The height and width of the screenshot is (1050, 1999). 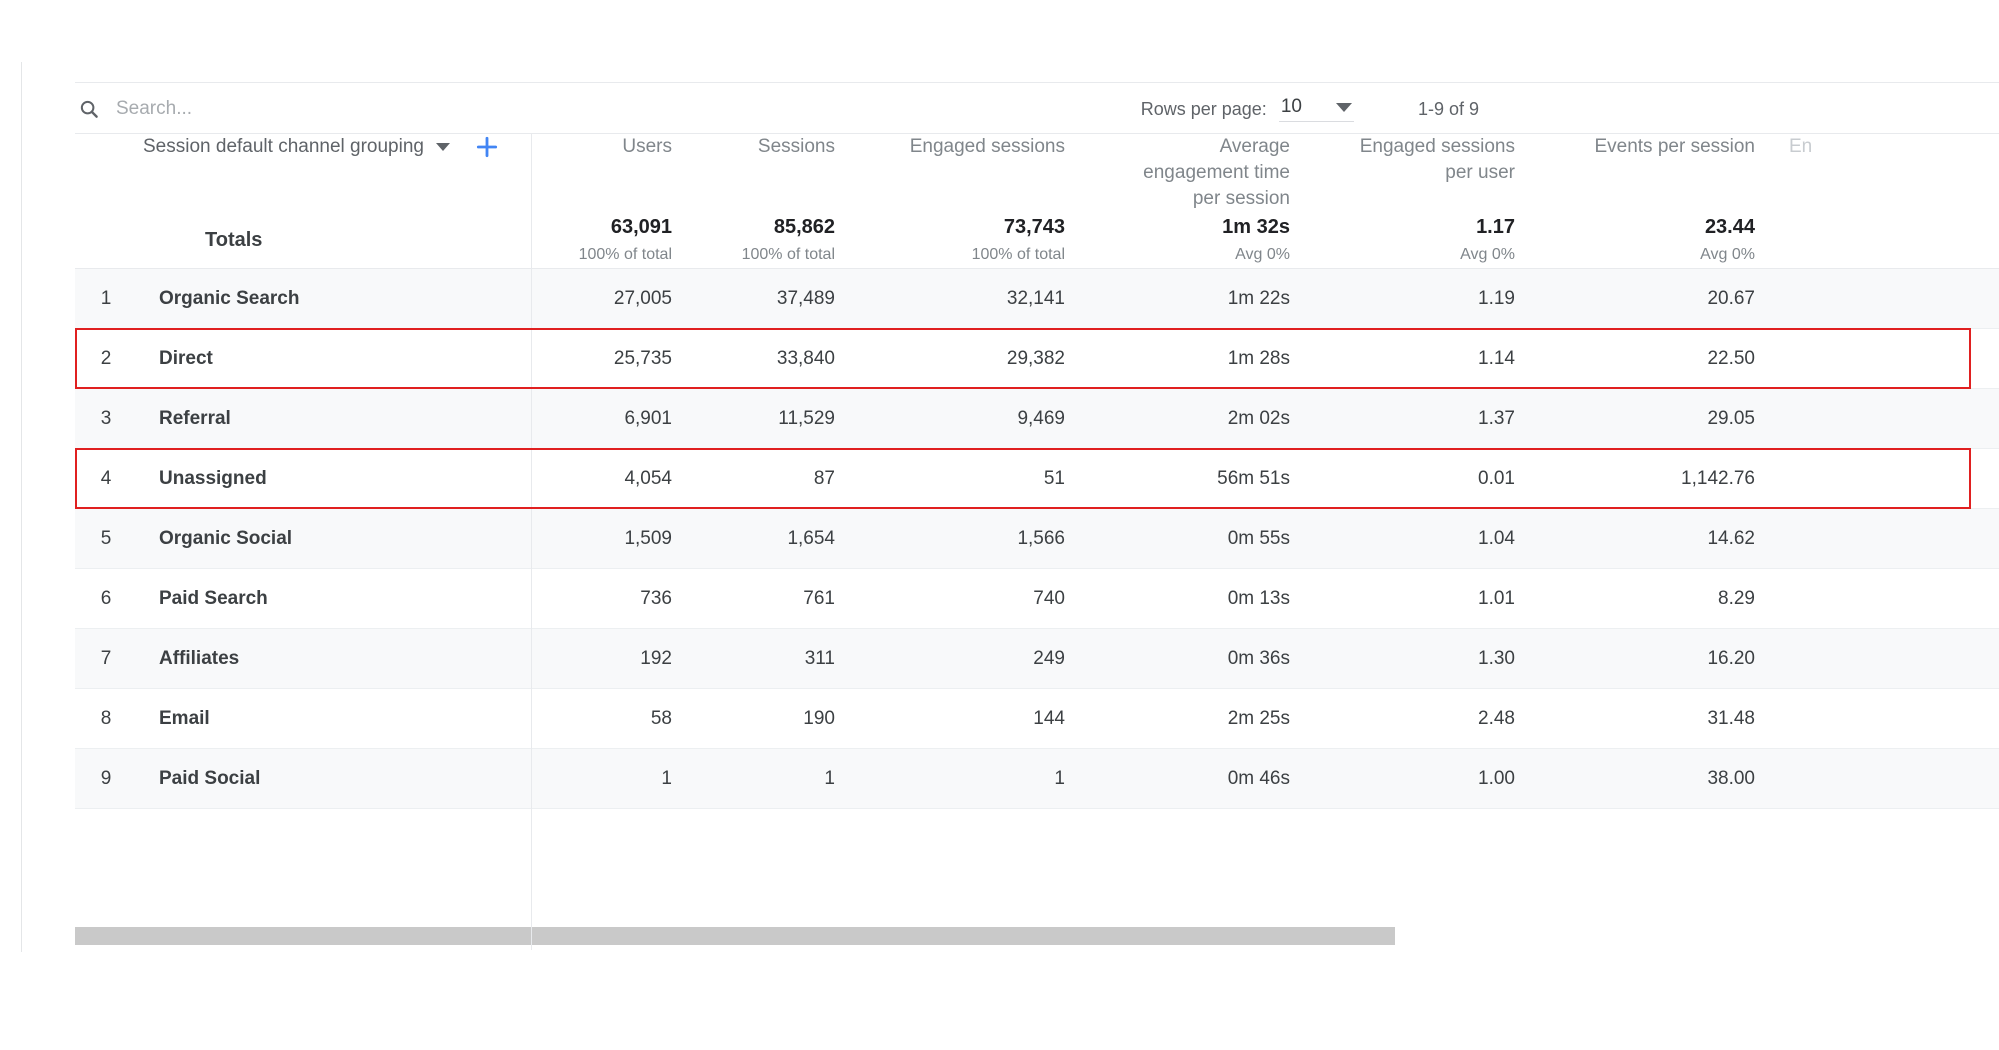 What do you see at coordinates (1199, 658) in the screenshot?
I see `row-avg-engagement-time: 0m 36s` at bounding box center [1199, 658].